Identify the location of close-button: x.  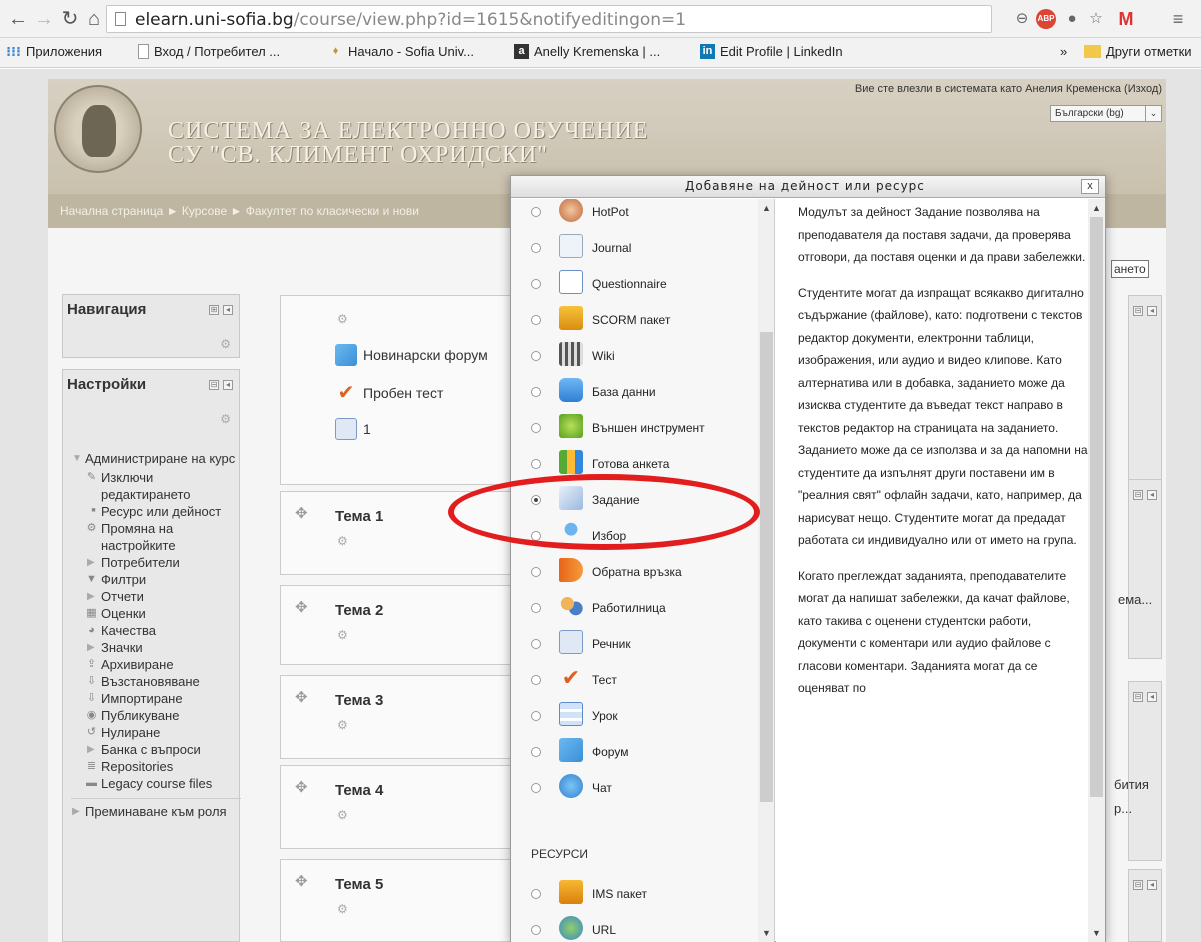
(1090, 186).